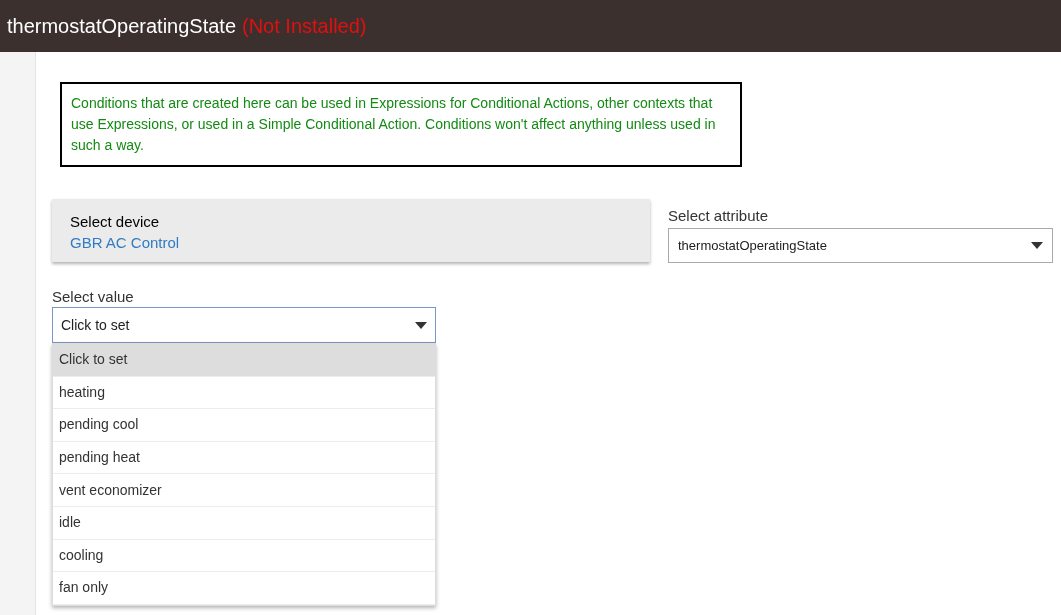 The width and height of the screenshot is (1061, 615). I want to click on dropdown-option: Click to set, so click(244, 360).